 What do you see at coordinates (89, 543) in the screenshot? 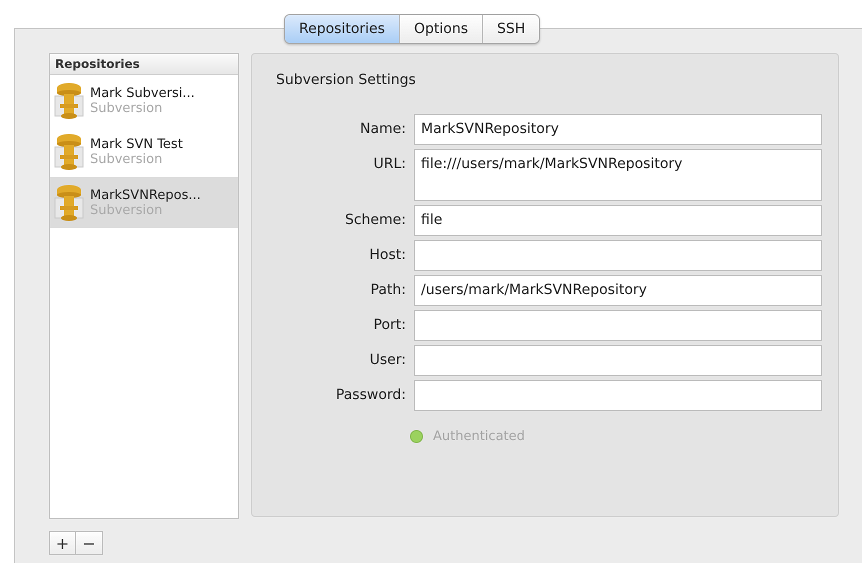
I see `remove-button: −` at bounding box center [89, 543].